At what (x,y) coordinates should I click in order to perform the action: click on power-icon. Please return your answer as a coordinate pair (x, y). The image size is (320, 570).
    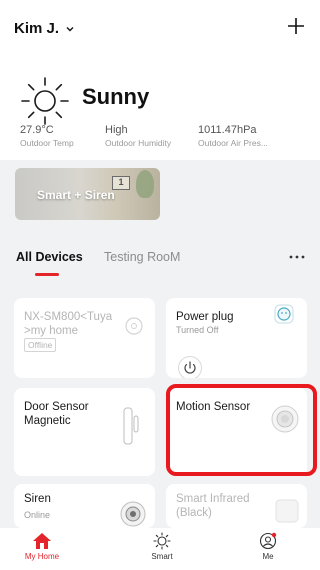
    Looking at the image, I should click on (190, 367).